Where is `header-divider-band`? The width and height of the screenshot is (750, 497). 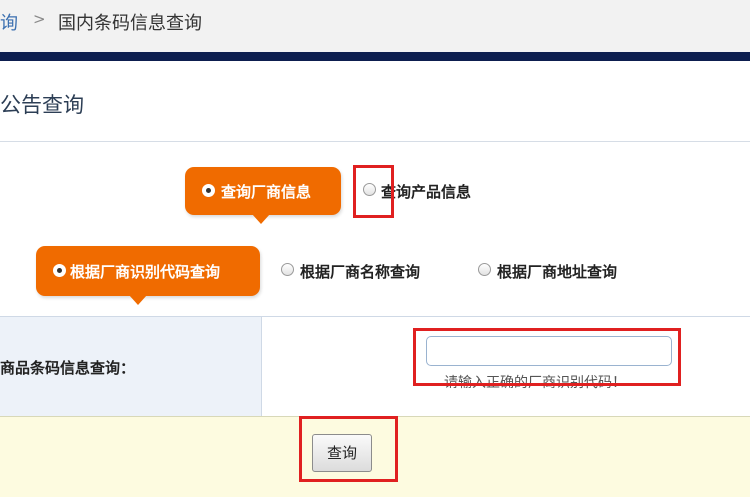 header-divider-band is located at coordinates (375, 56).